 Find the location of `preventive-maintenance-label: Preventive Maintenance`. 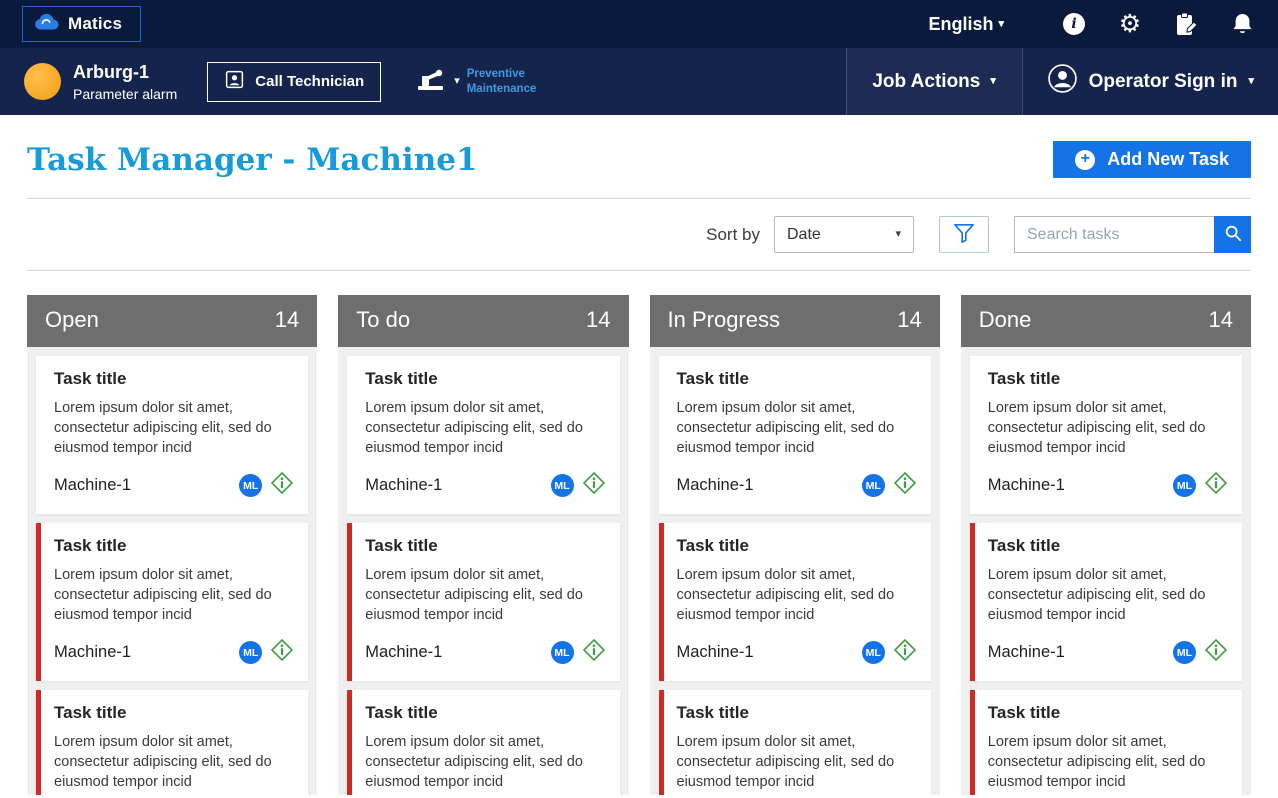

preventive-maintenance-label: Preventive Maintenance is located at coordinates (501, 81).